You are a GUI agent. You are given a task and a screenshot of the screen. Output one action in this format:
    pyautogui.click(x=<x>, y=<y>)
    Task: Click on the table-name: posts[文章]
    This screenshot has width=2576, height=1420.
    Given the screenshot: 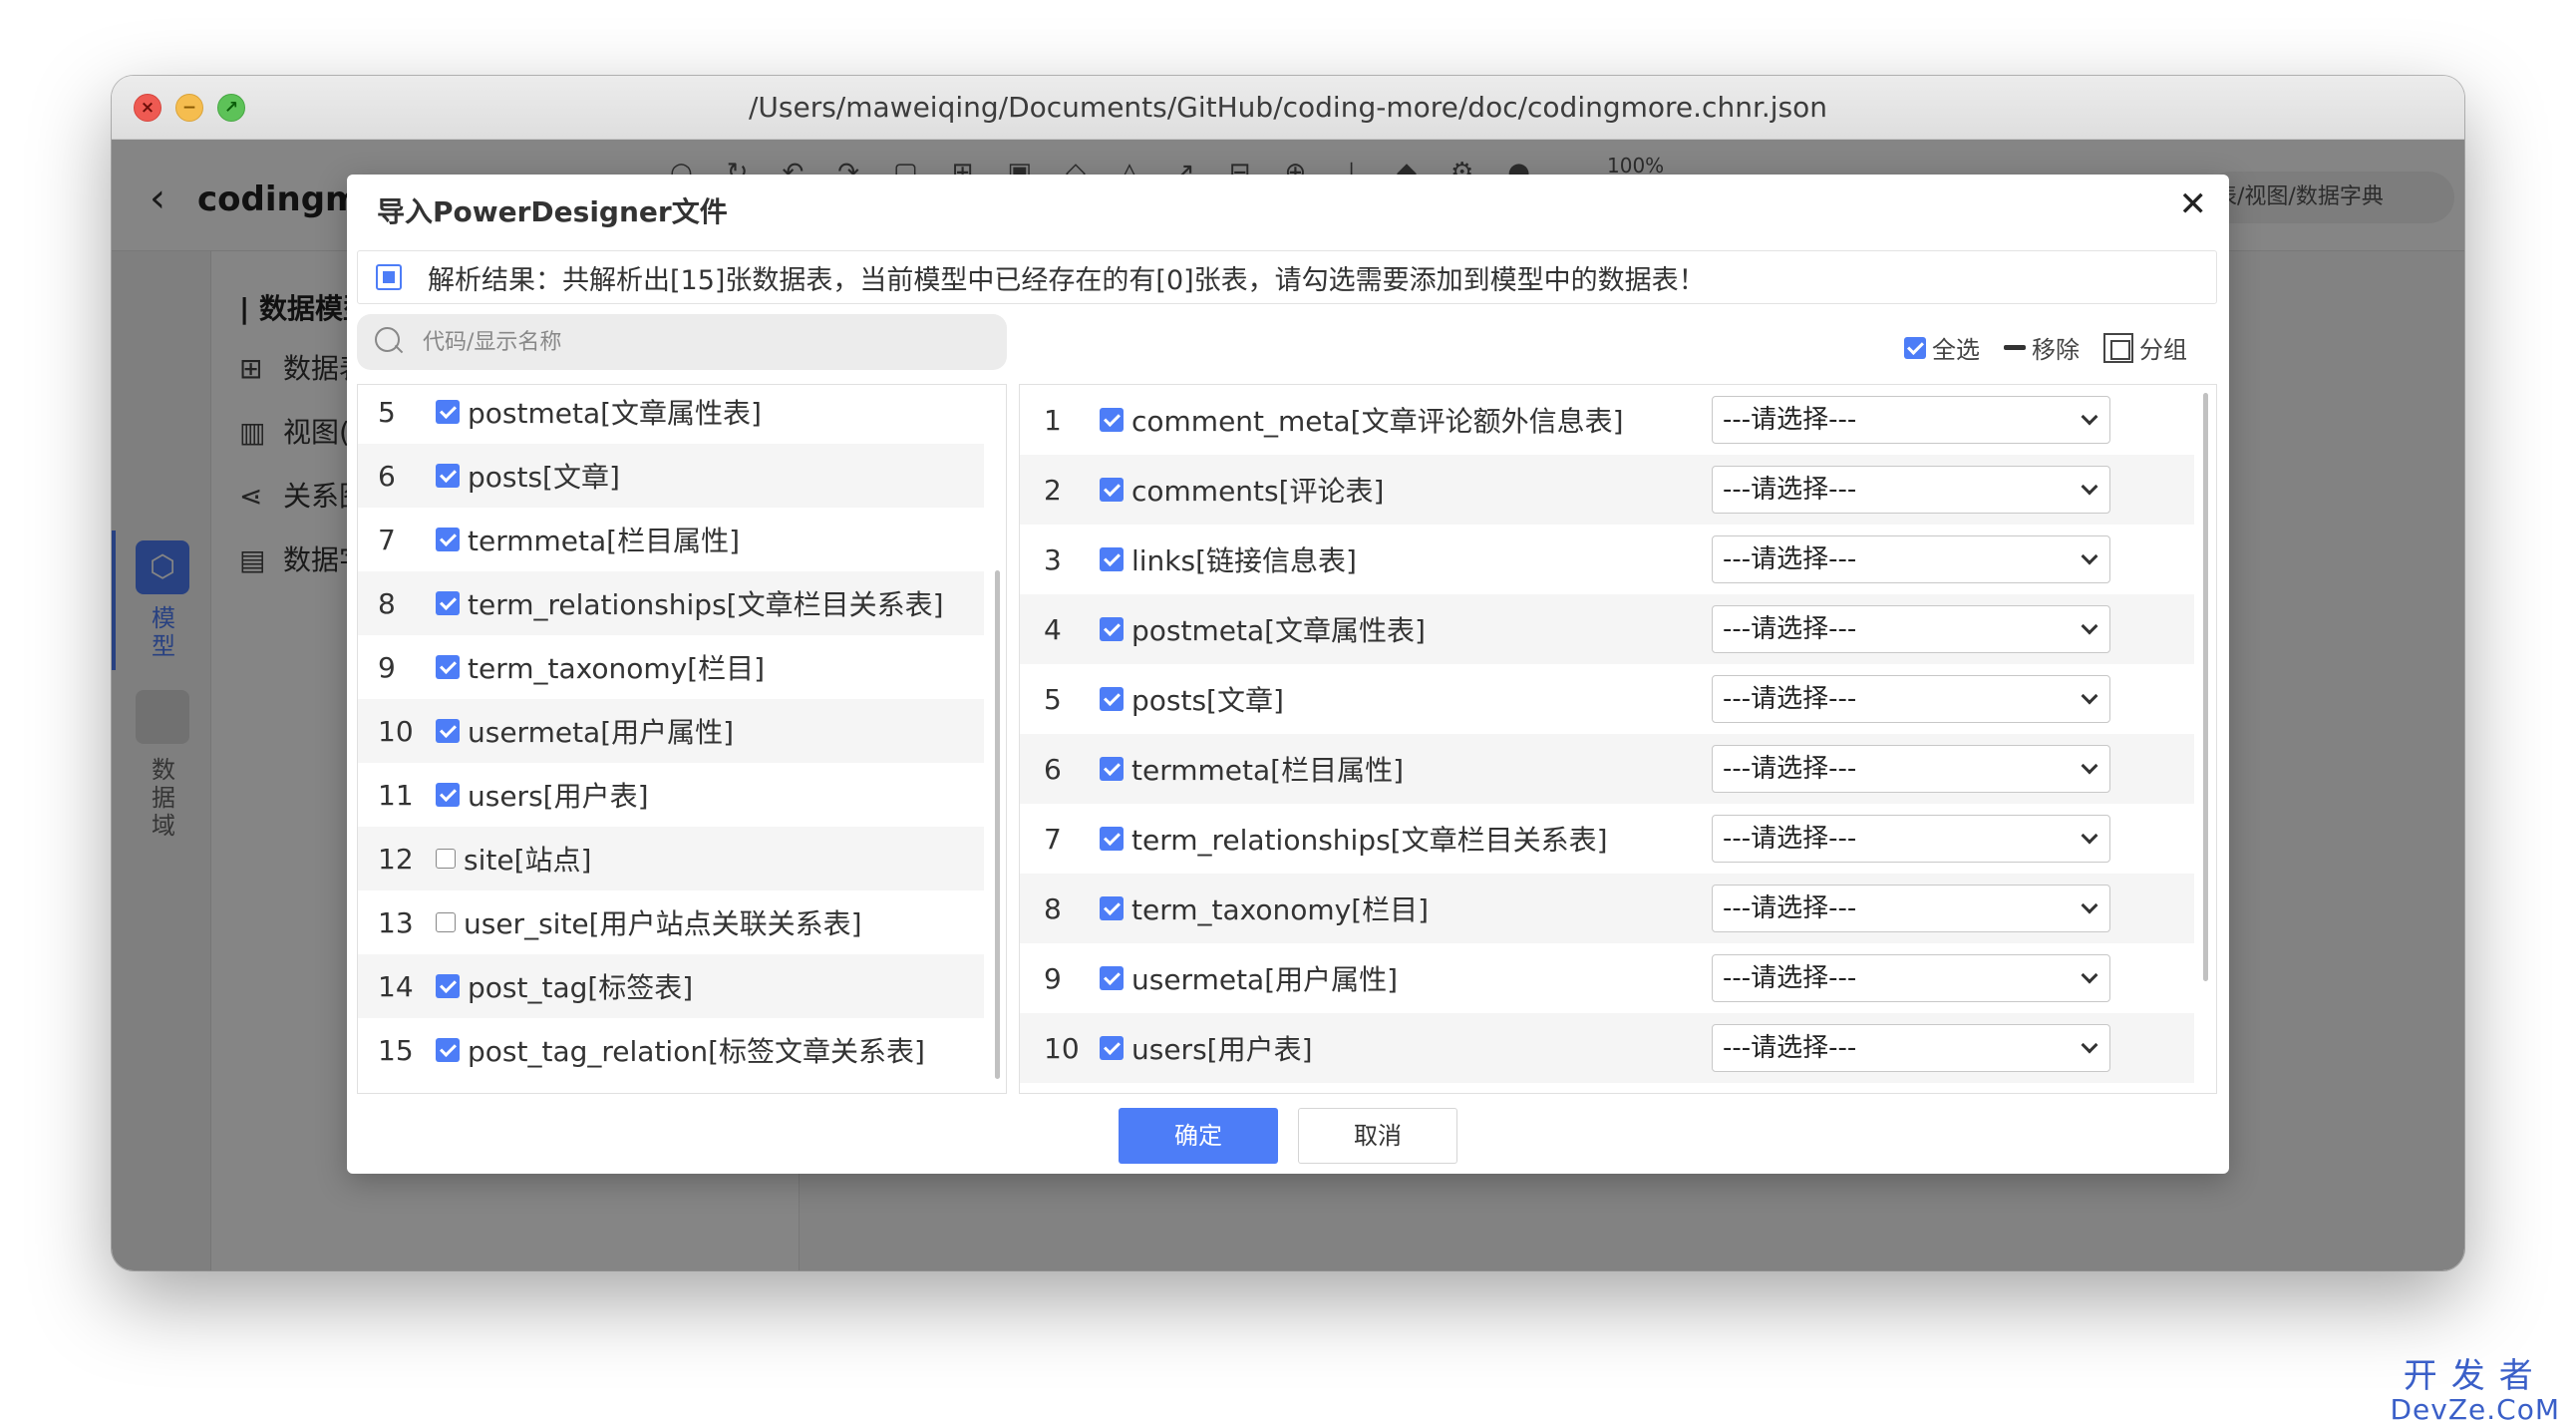 What is the action you would take?
    pyautogui.click(x=1207, y=700)
    